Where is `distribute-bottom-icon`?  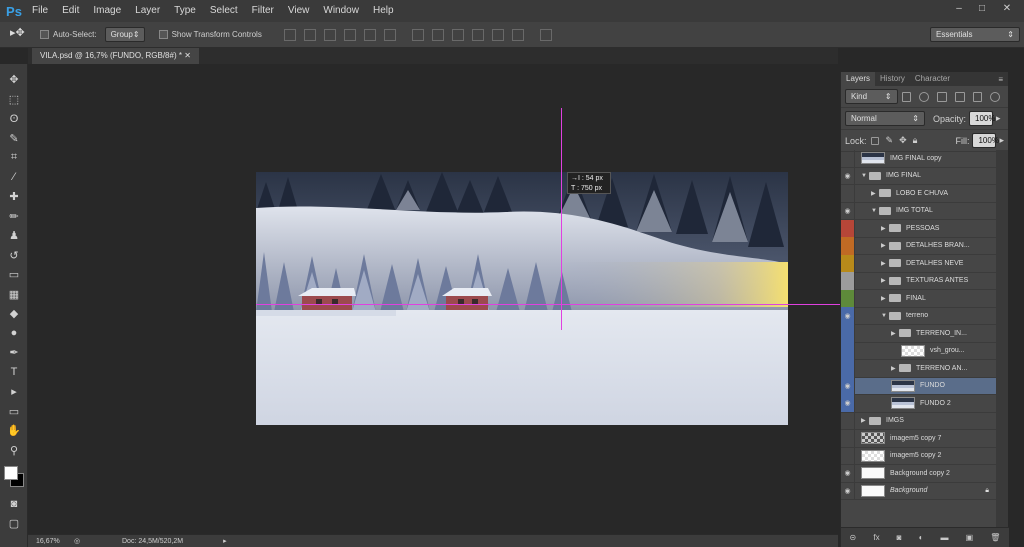 distribute-bottom-icon is located at coordinates (457, 34).